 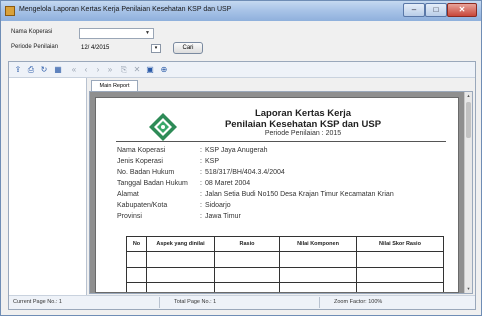 What do you see at coordinates (147, 33) in the screenshot?
I see `chevron-down-icon: ▼` at bounding box center [147, 33].